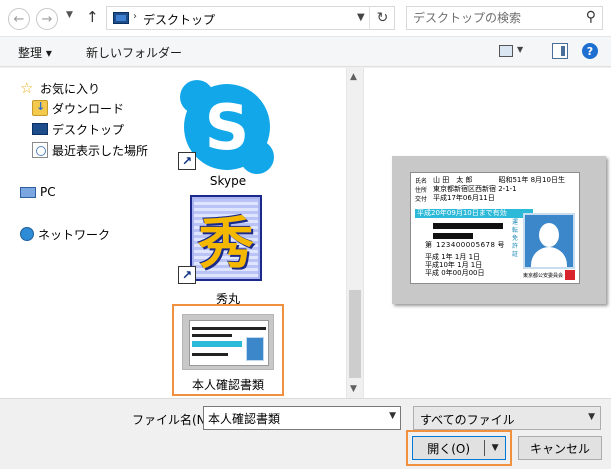  I want to click on nav-item-pc: PC, so click(38, 192).